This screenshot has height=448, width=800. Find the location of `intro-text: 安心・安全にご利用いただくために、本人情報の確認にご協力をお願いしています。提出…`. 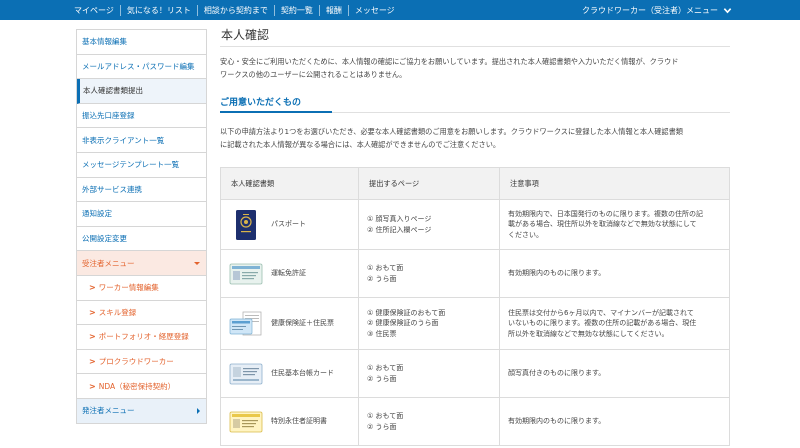

intro-text: 安心・安全にご利用いただくために、本人情報の確認にご協力をお願いしています。提出… is located at coordinates (475, 68).